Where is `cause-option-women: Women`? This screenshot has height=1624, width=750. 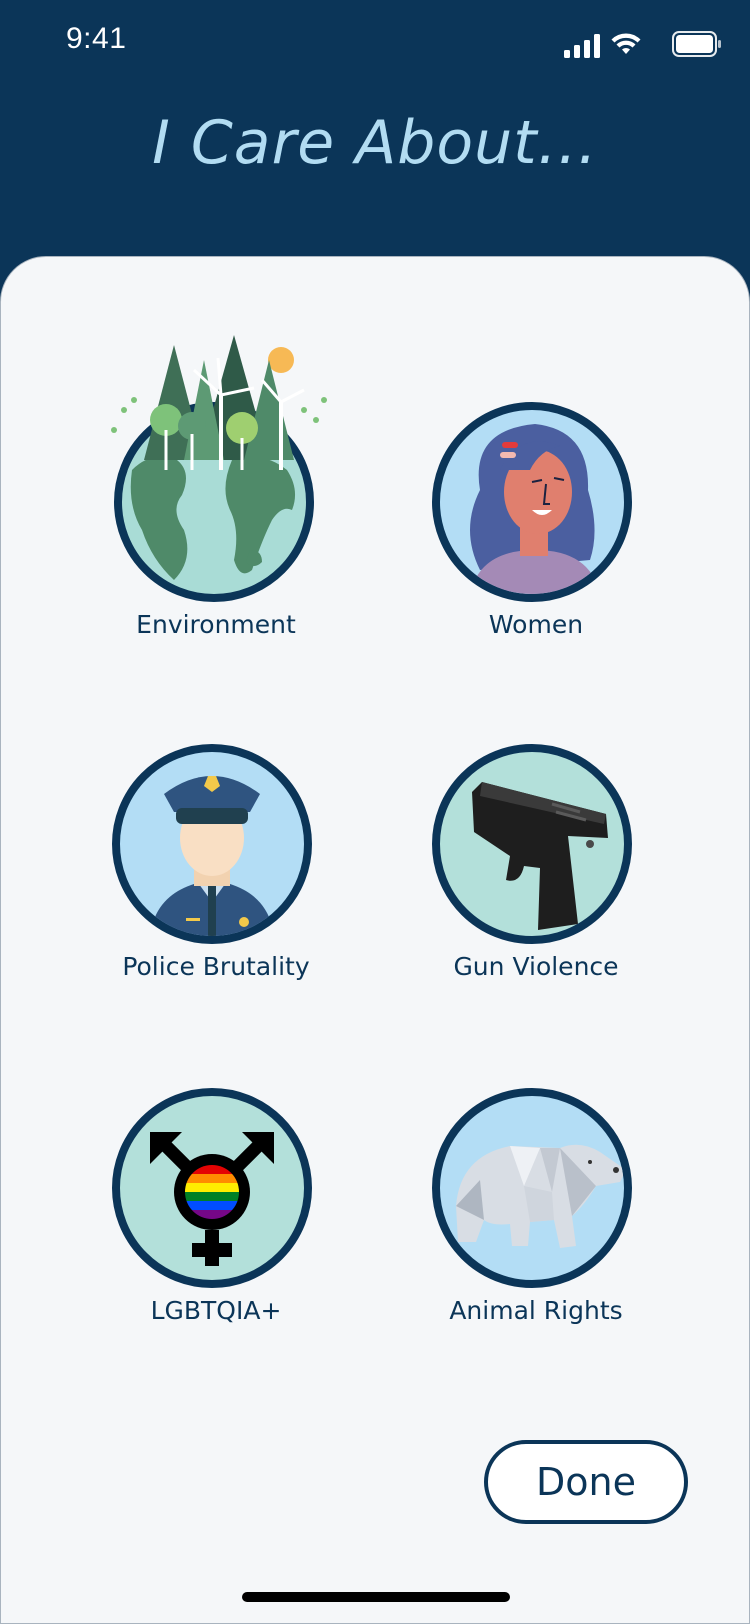
cause-option-women: Women is located at coordinates (536, 536).